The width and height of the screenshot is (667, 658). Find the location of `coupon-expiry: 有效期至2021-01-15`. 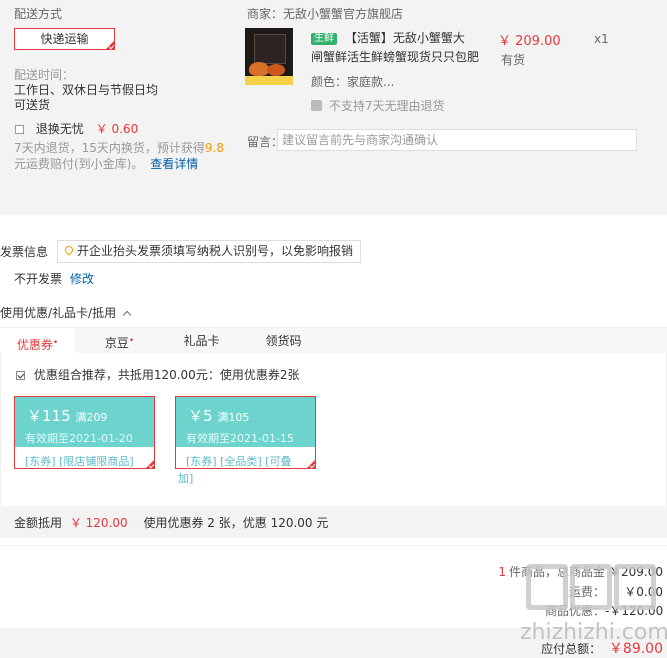

coupon-expiry: 有效期至2021-01-15 is located at coordinates (240, 438).